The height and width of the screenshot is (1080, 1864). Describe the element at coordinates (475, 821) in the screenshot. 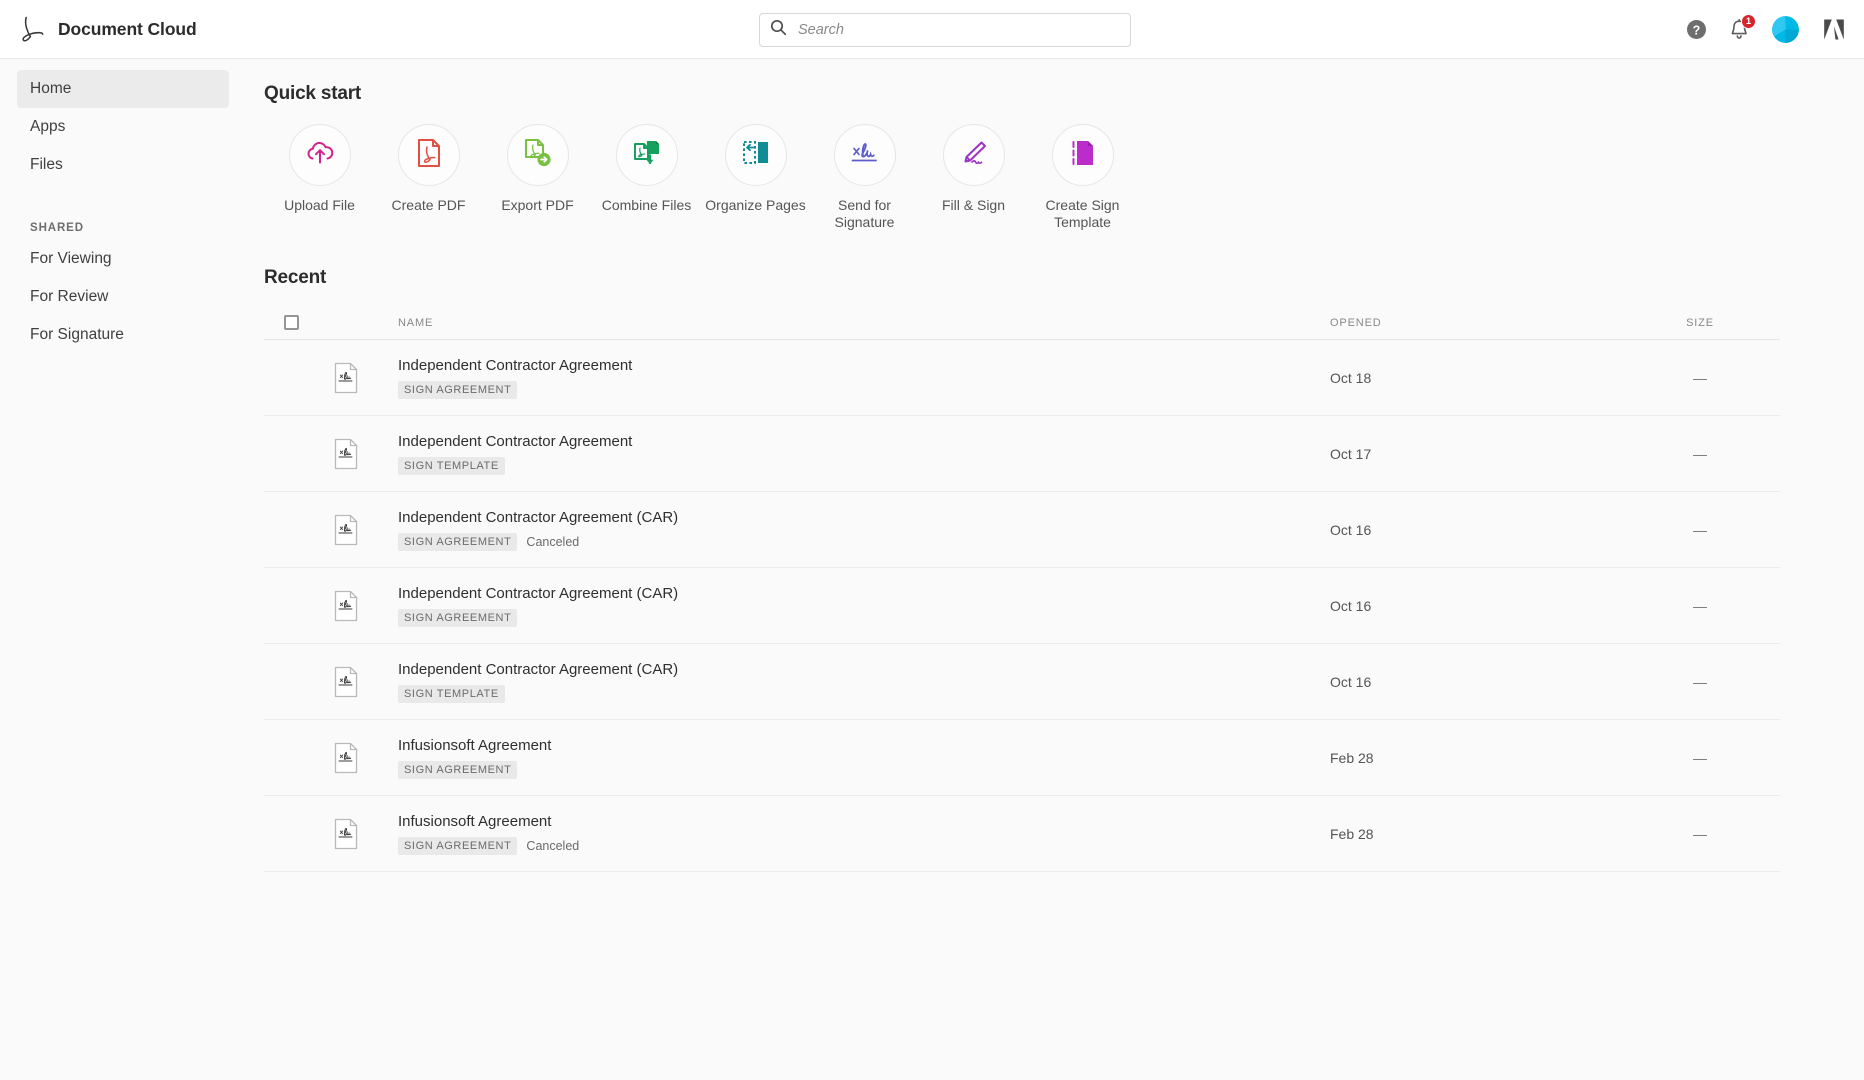

I see `file-name: Infusionsoft Agreement` at that location.